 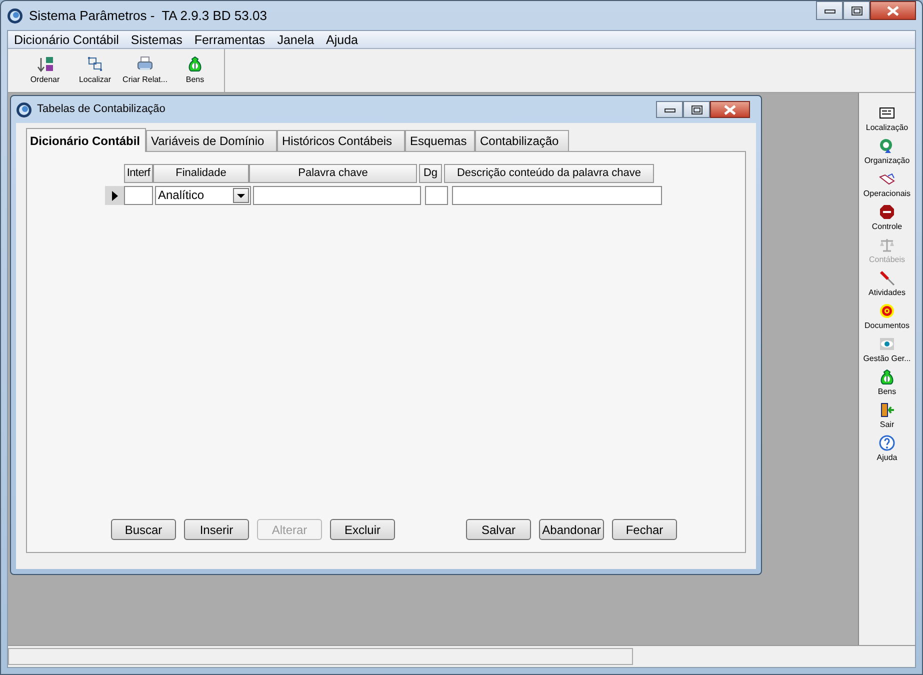 I want to click on sidebar-item: Ajuda, so click(x=887, y=449).